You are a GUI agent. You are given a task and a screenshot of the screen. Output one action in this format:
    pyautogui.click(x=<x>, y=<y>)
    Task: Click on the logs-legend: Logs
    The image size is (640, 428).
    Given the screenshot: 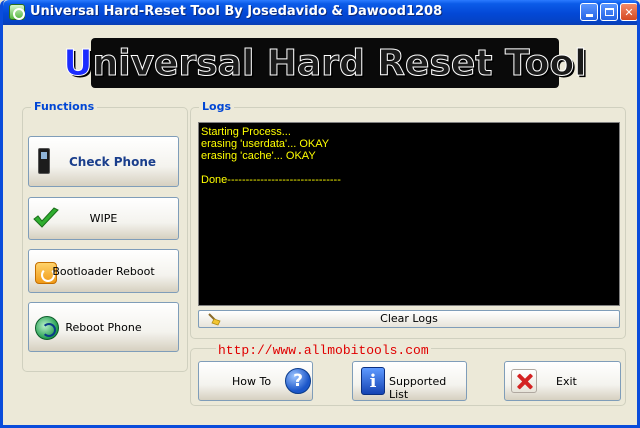 What is the action you would take?
    pyautogui.click(x=216, y=106)
    